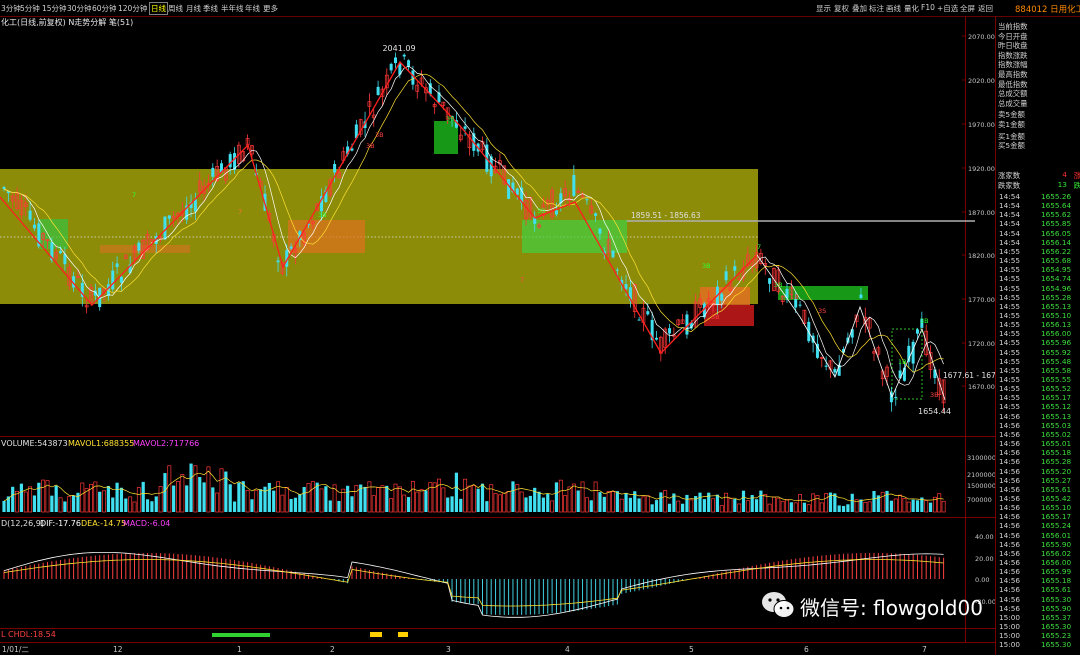 The width and height of the screenshot is (1080, 655). I want to click on price-tick-label: 1720.00, so click(981, 344).